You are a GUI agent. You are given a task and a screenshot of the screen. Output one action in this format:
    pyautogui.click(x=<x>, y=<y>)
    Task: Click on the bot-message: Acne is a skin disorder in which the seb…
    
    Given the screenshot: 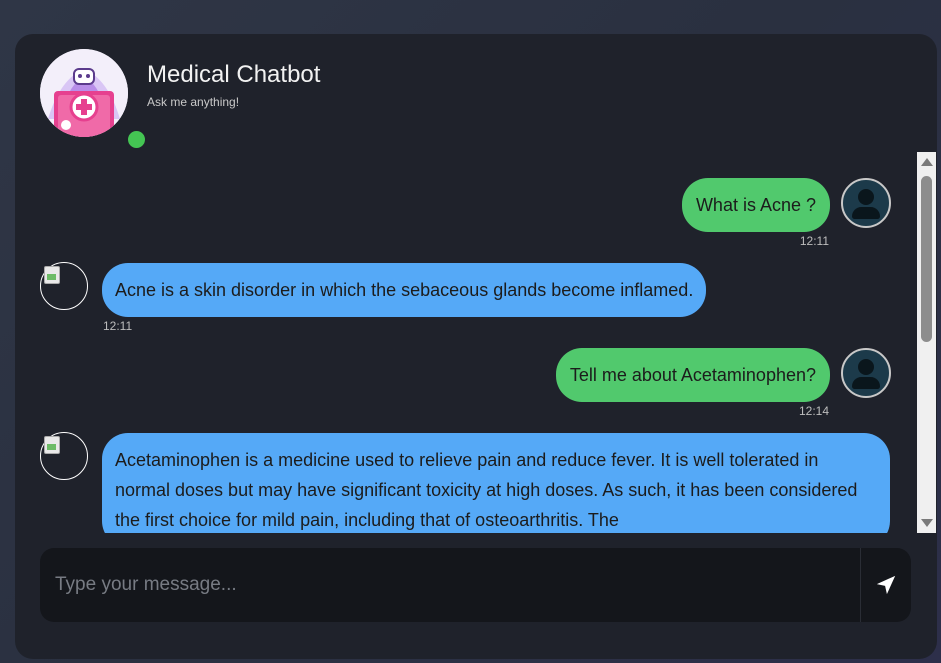 What is the action you would take?
    pyautogui.click(x=404, y=290)
    